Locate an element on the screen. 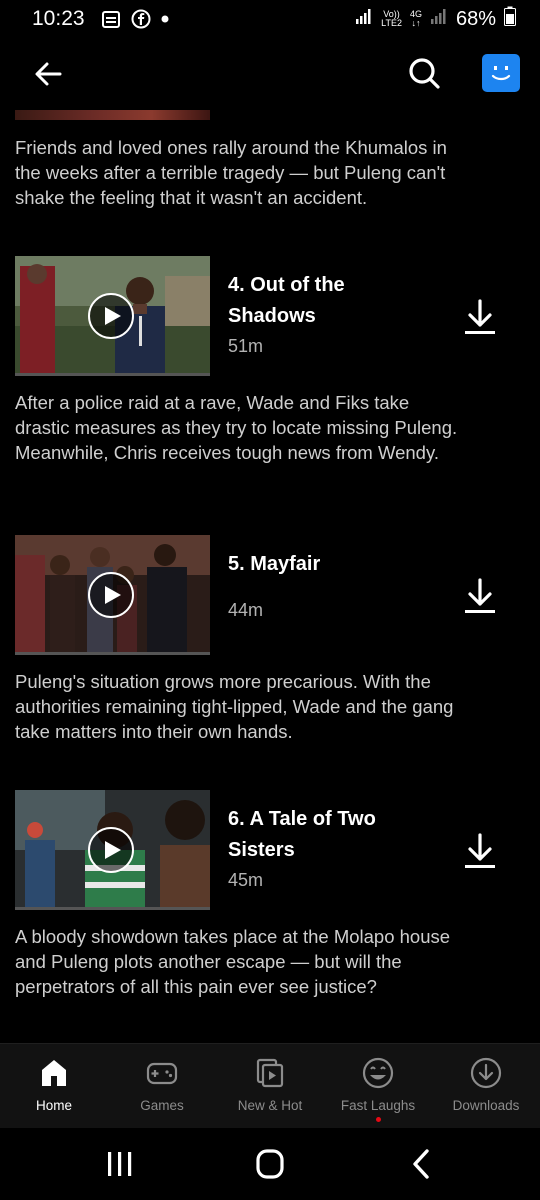 The width and height of the screenshot is (540, 1200). nav-fast-laughs: Fast Laughs is located at coordinates (378, 1086).